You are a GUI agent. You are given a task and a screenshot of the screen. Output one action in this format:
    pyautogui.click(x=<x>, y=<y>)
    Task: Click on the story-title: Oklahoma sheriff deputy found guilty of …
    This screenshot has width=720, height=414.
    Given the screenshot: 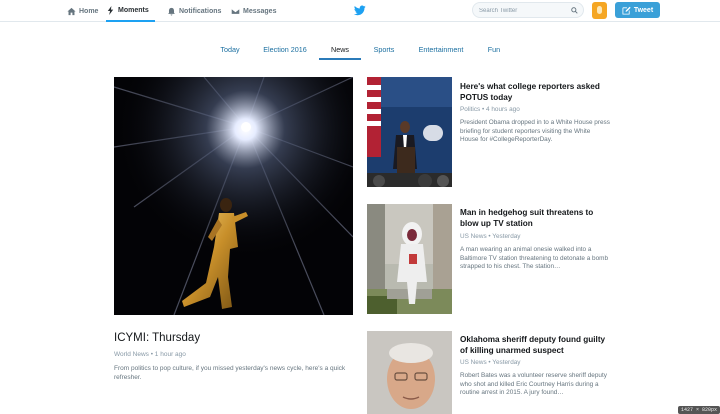 What is the action you would take?
    pyautogui.click(x=535, y=345)
    